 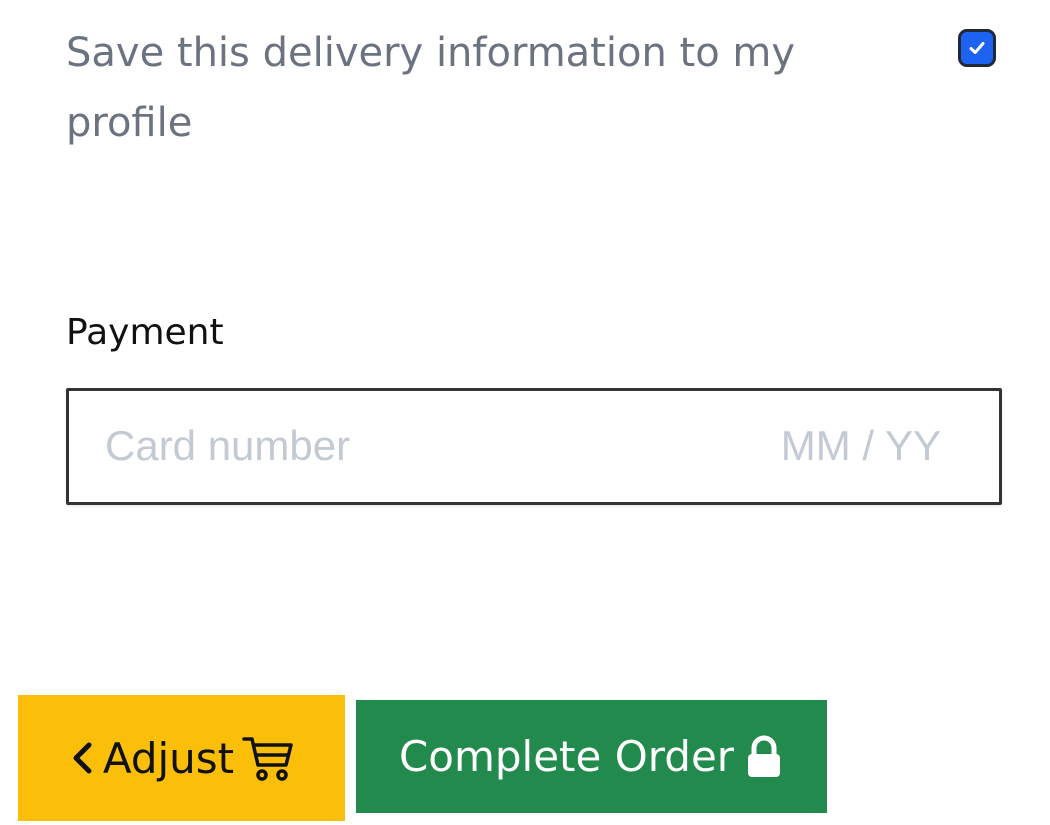 I want to click on adjust-cart-button: Adjust, so click(x=181, y=758).